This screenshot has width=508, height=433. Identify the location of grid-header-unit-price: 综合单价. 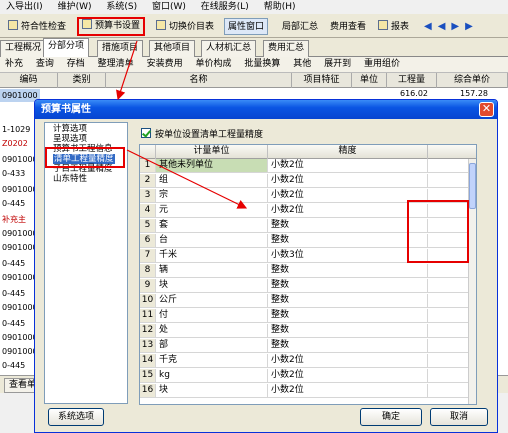
(472, 80).